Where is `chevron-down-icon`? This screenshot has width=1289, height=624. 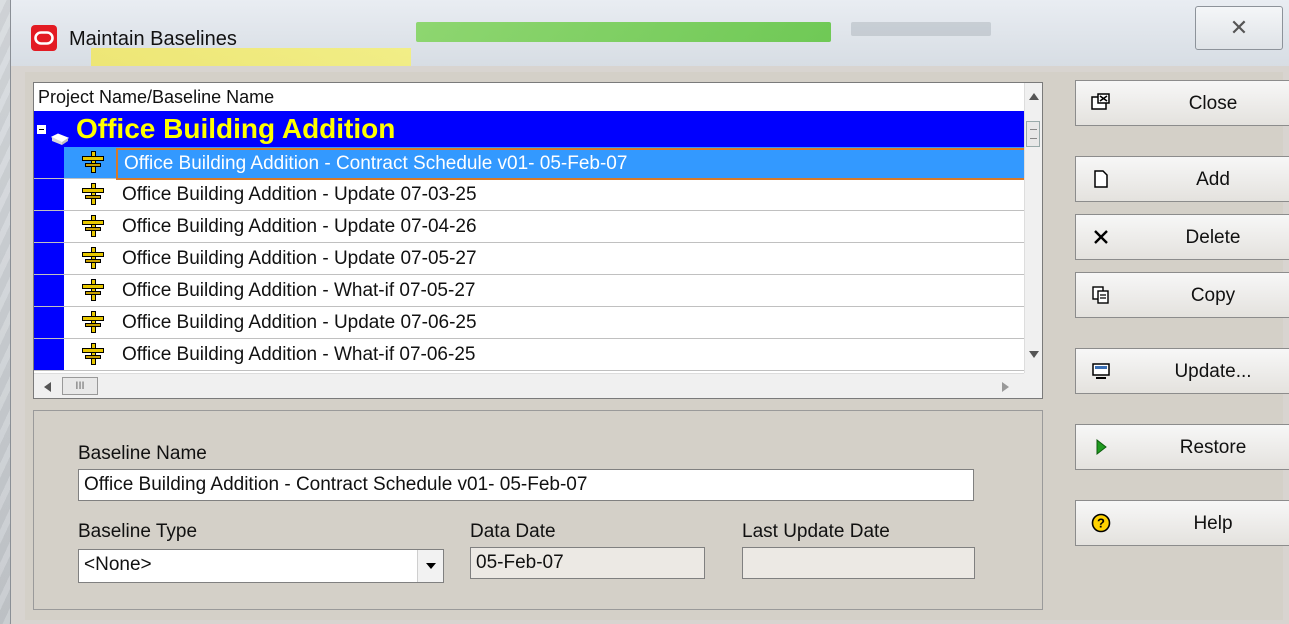 chevron-down-icon is located at coordinates (430, 566).